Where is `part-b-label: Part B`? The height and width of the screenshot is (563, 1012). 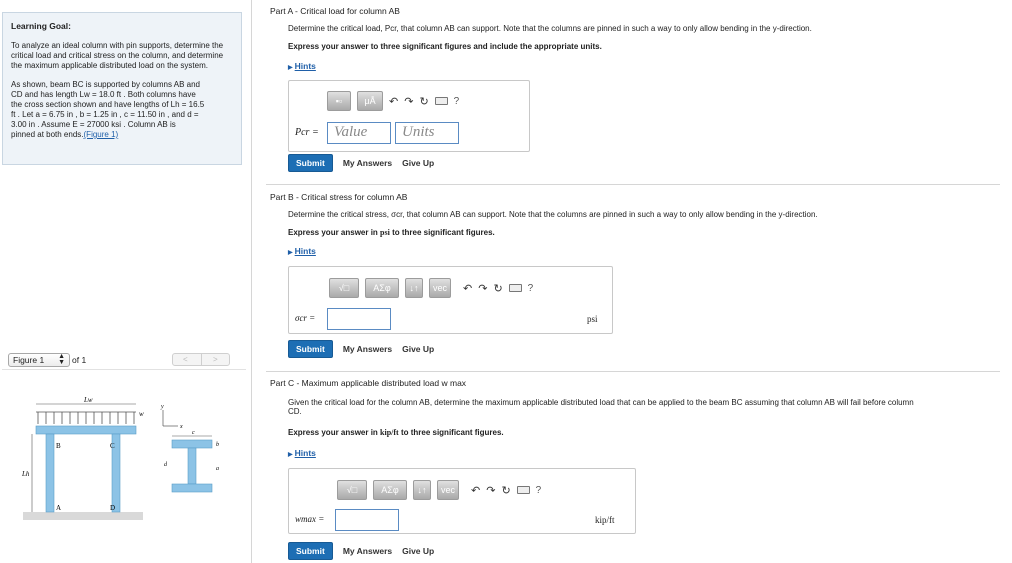 part-b-label: Part B is located at coordinates (282, 197).